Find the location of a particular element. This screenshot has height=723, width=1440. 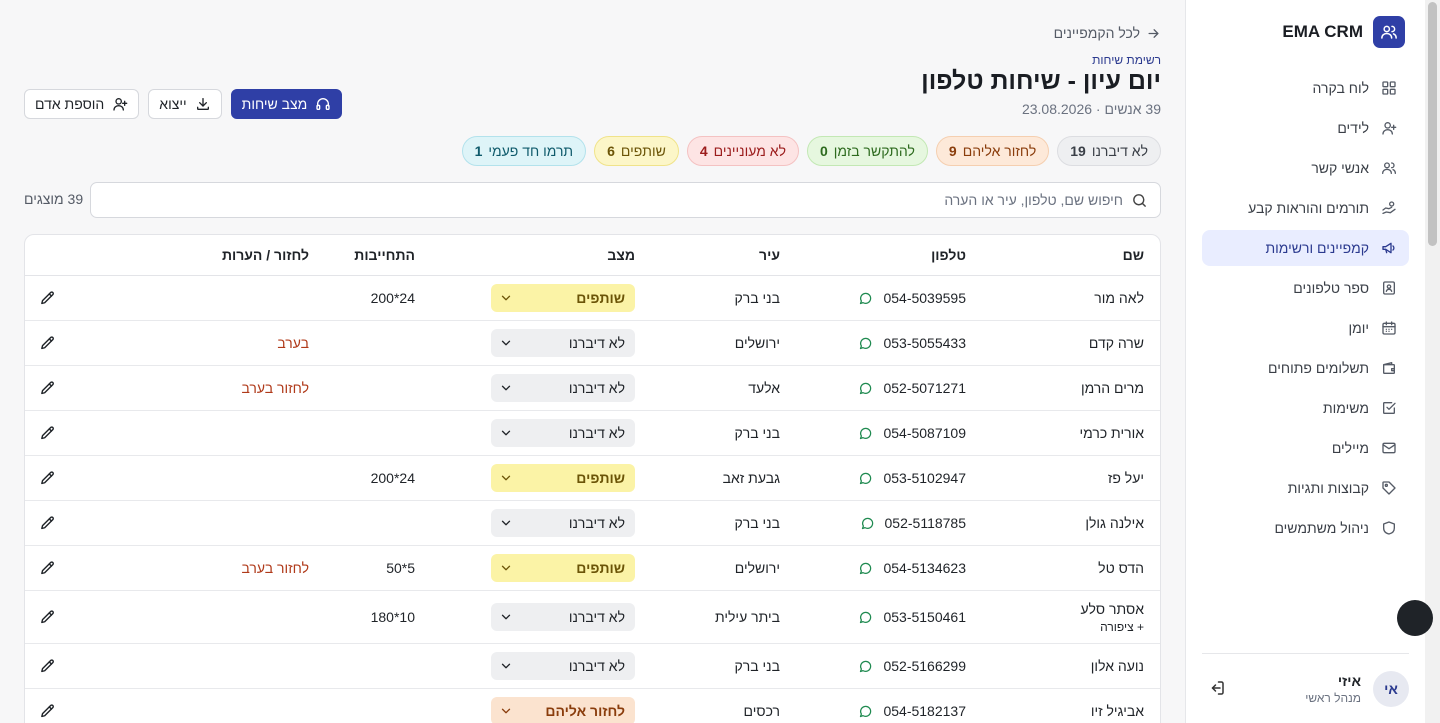

table-row: שרה קדם 053-5055433 ירושלים לא דיברנו בערב is located at coordinates (592, 343).